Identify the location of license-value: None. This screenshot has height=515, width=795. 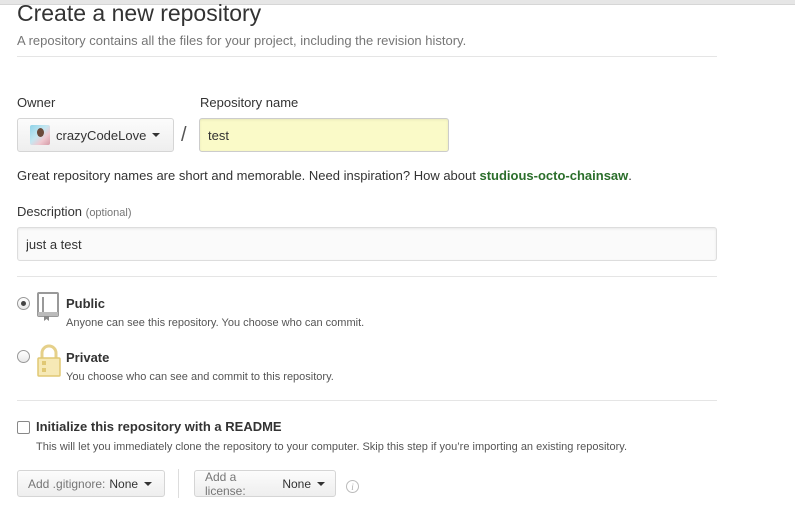
(296, 483).